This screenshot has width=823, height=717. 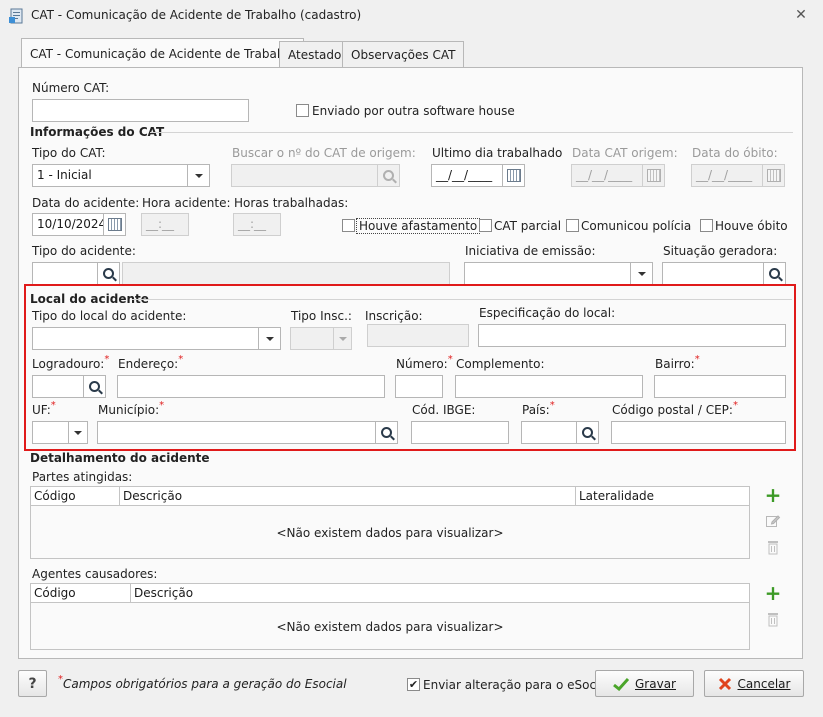 I want to click on cancelar-button: Cancelar, so click(x=754, y=683).